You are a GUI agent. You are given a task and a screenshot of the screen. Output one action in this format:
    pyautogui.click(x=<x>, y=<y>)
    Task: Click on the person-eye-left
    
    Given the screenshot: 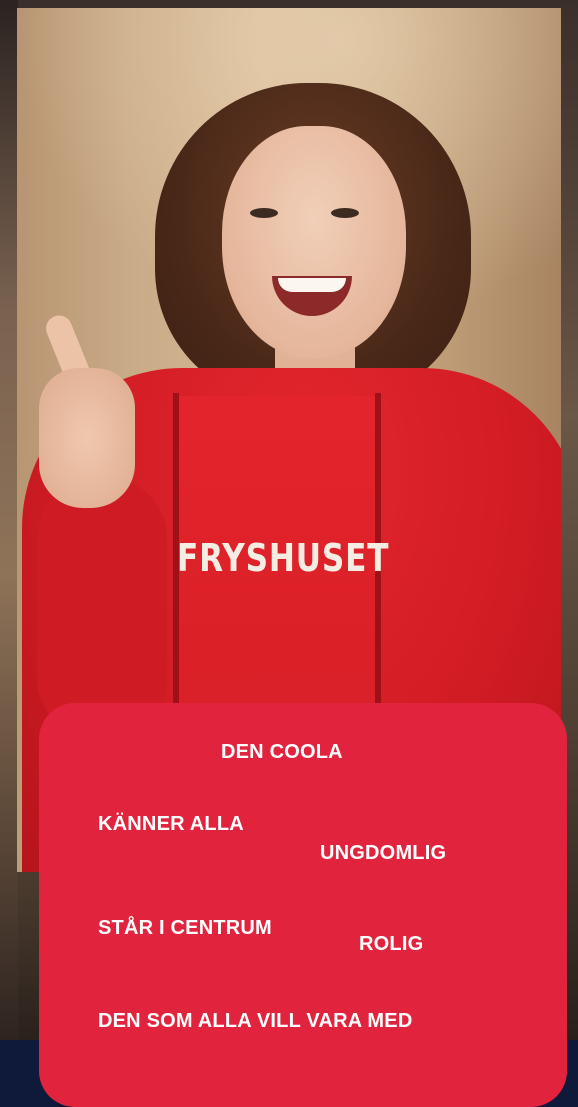 What is the action you would take?
    pyautogui.click(x=264, y=213)
    